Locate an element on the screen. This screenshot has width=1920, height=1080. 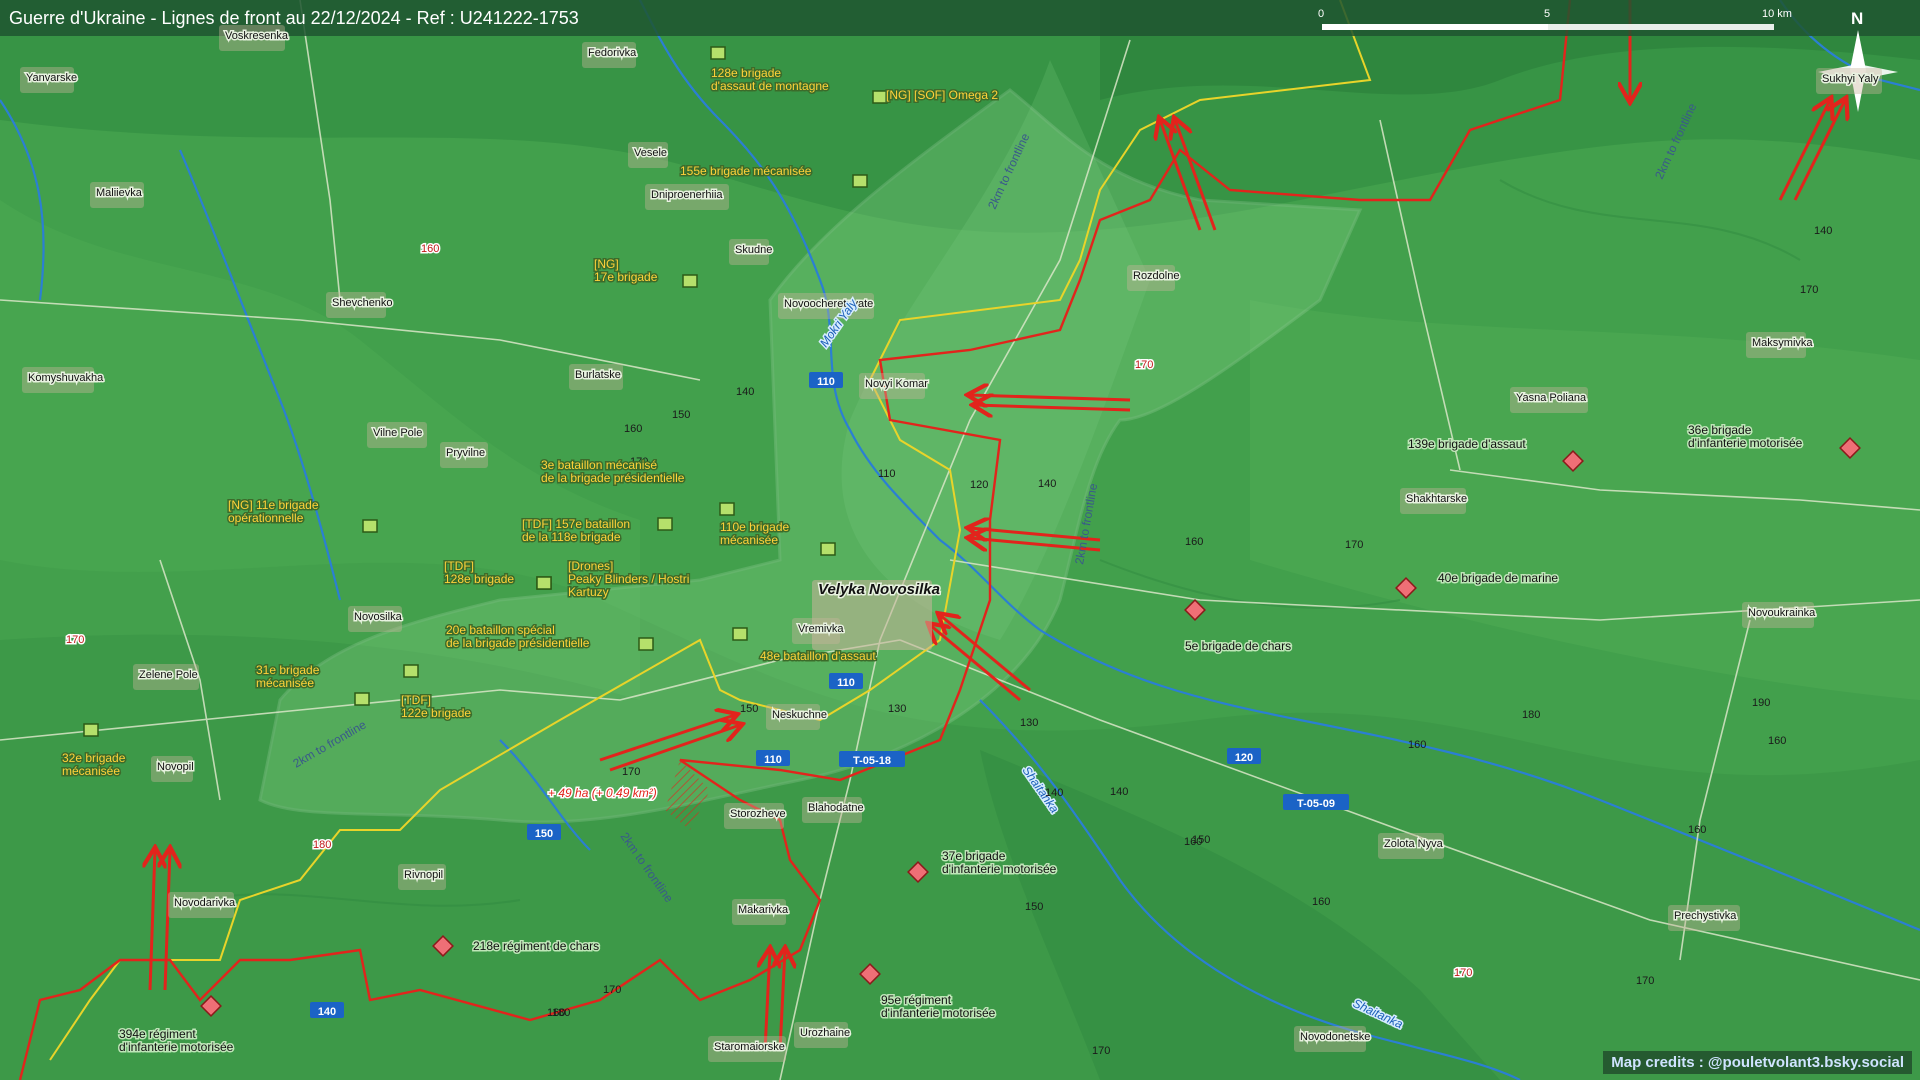
map-credits: Map credits : @pouletvolant3.bsky.social is located at coordinates (1757, 1062).